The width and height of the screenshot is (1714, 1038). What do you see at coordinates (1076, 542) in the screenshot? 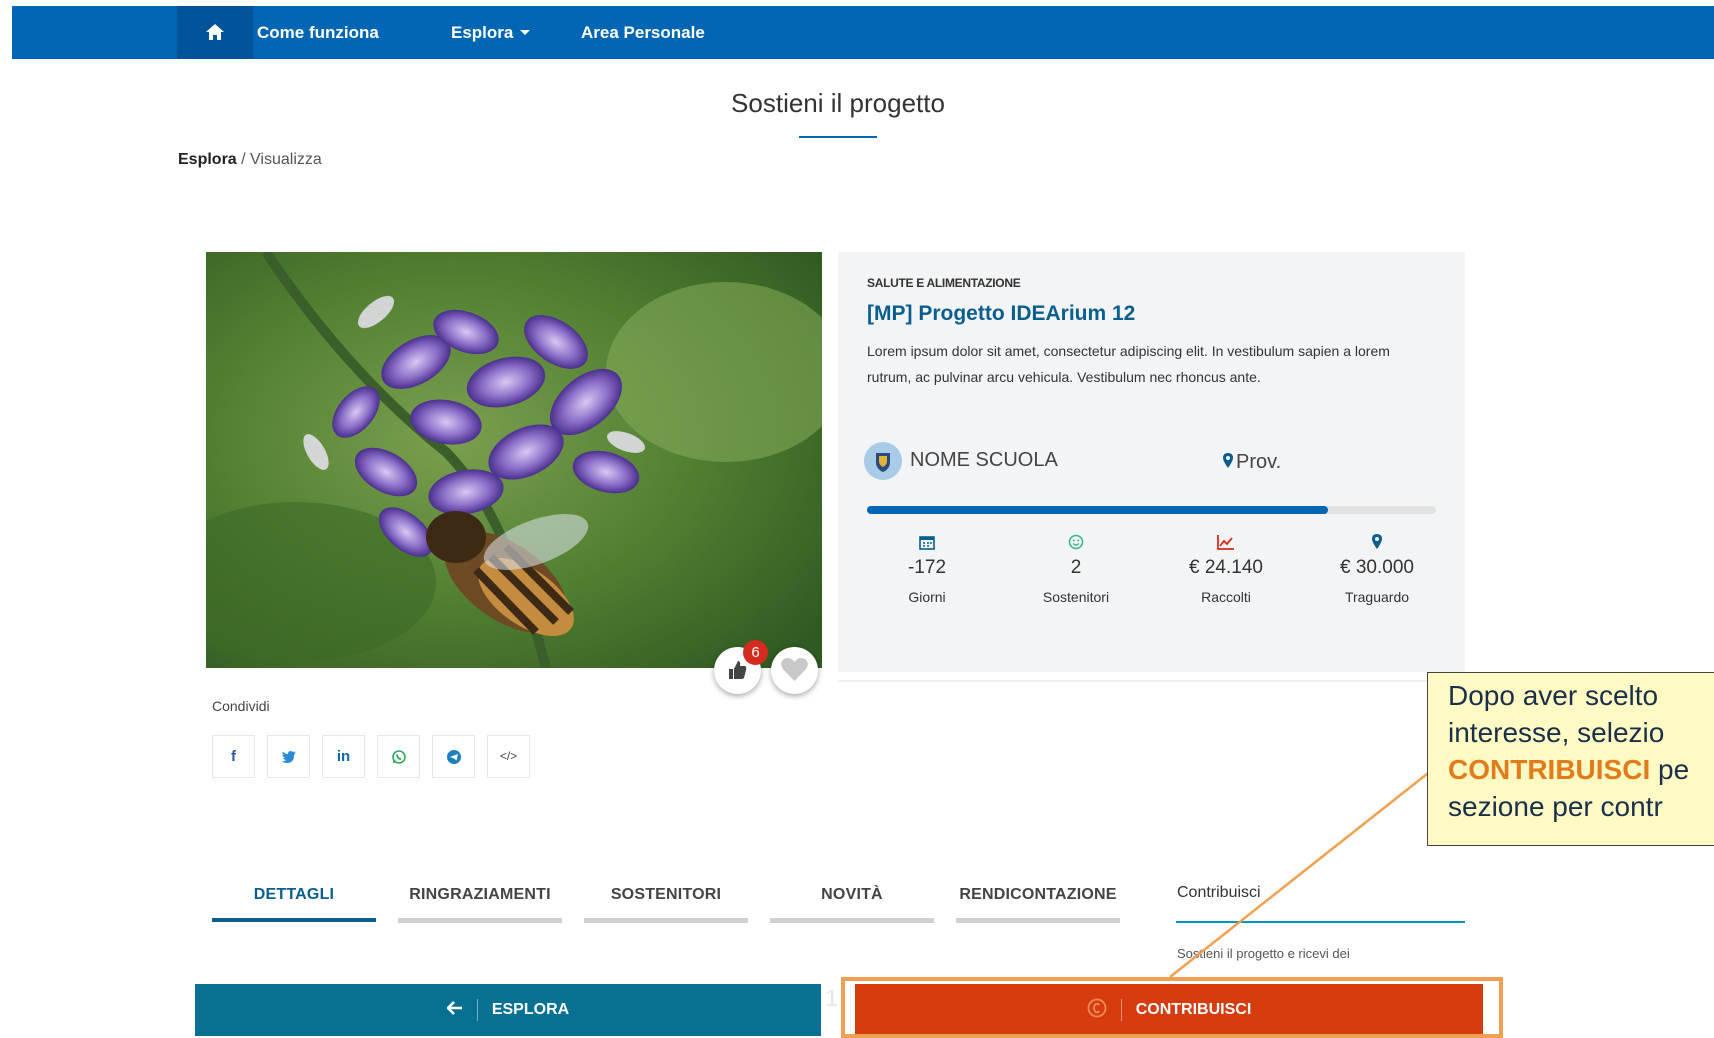
I see `smiley-icon` at bounding box center [1076, 542].